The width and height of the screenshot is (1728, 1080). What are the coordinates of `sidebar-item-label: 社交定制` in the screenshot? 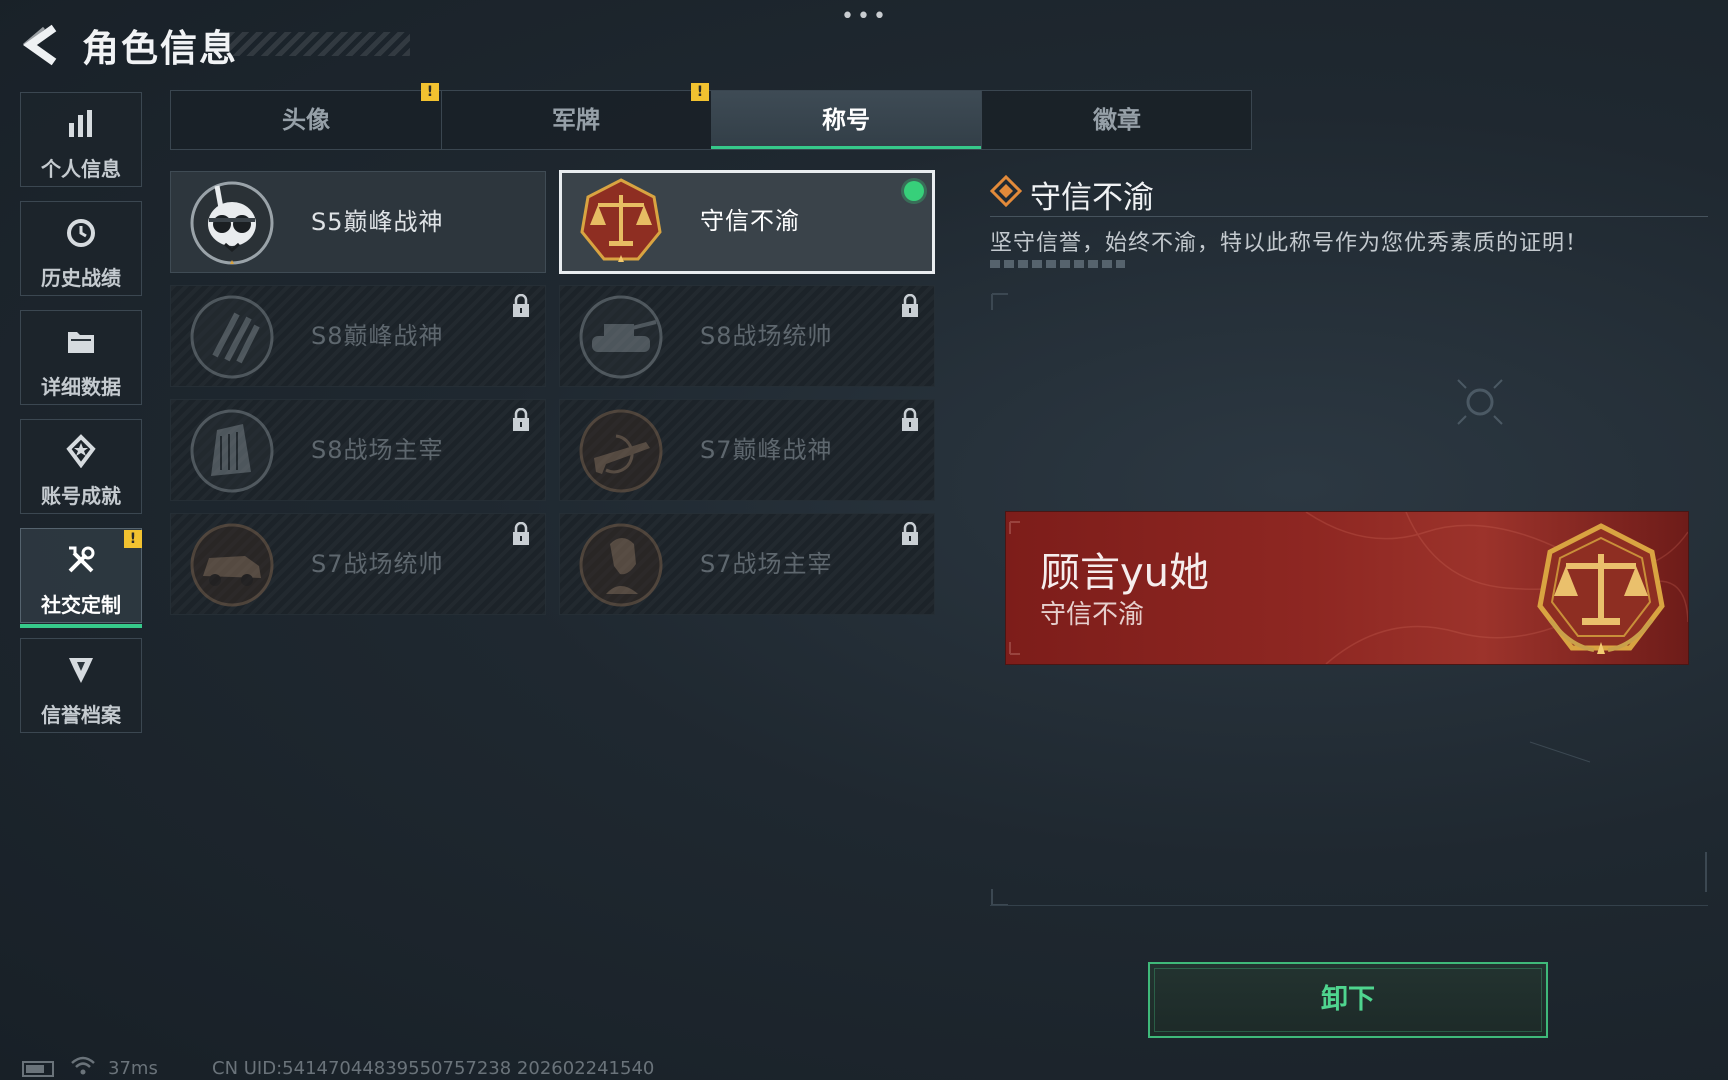 It's located at (81, 605).